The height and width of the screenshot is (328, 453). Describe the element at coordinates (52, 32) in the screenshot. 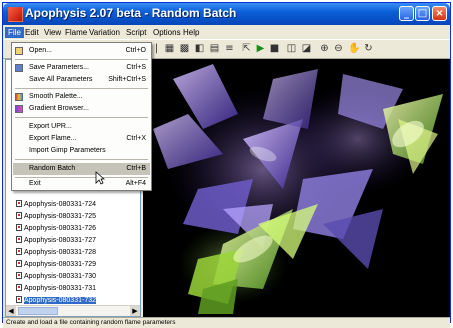

I see `menu-view: View` at that location.